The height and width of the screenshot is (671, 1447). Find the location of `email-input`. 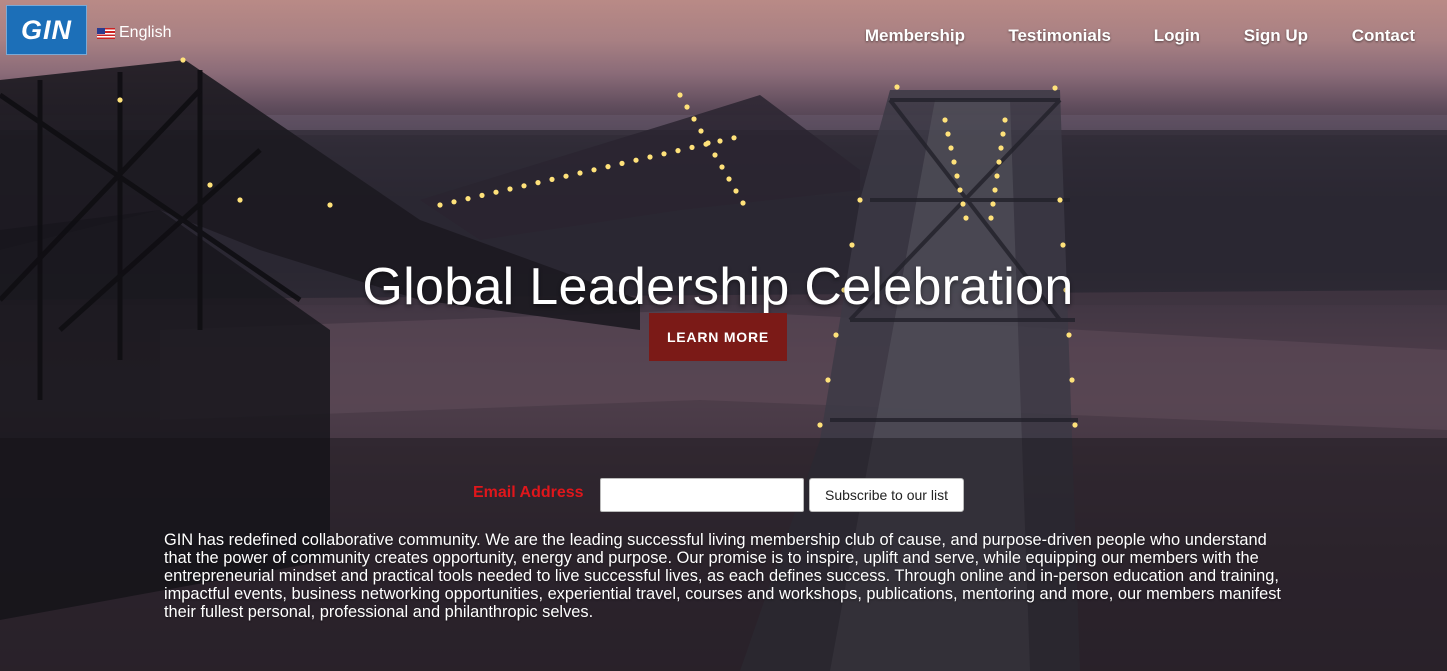

email-input is located at coordinates (702, 495).